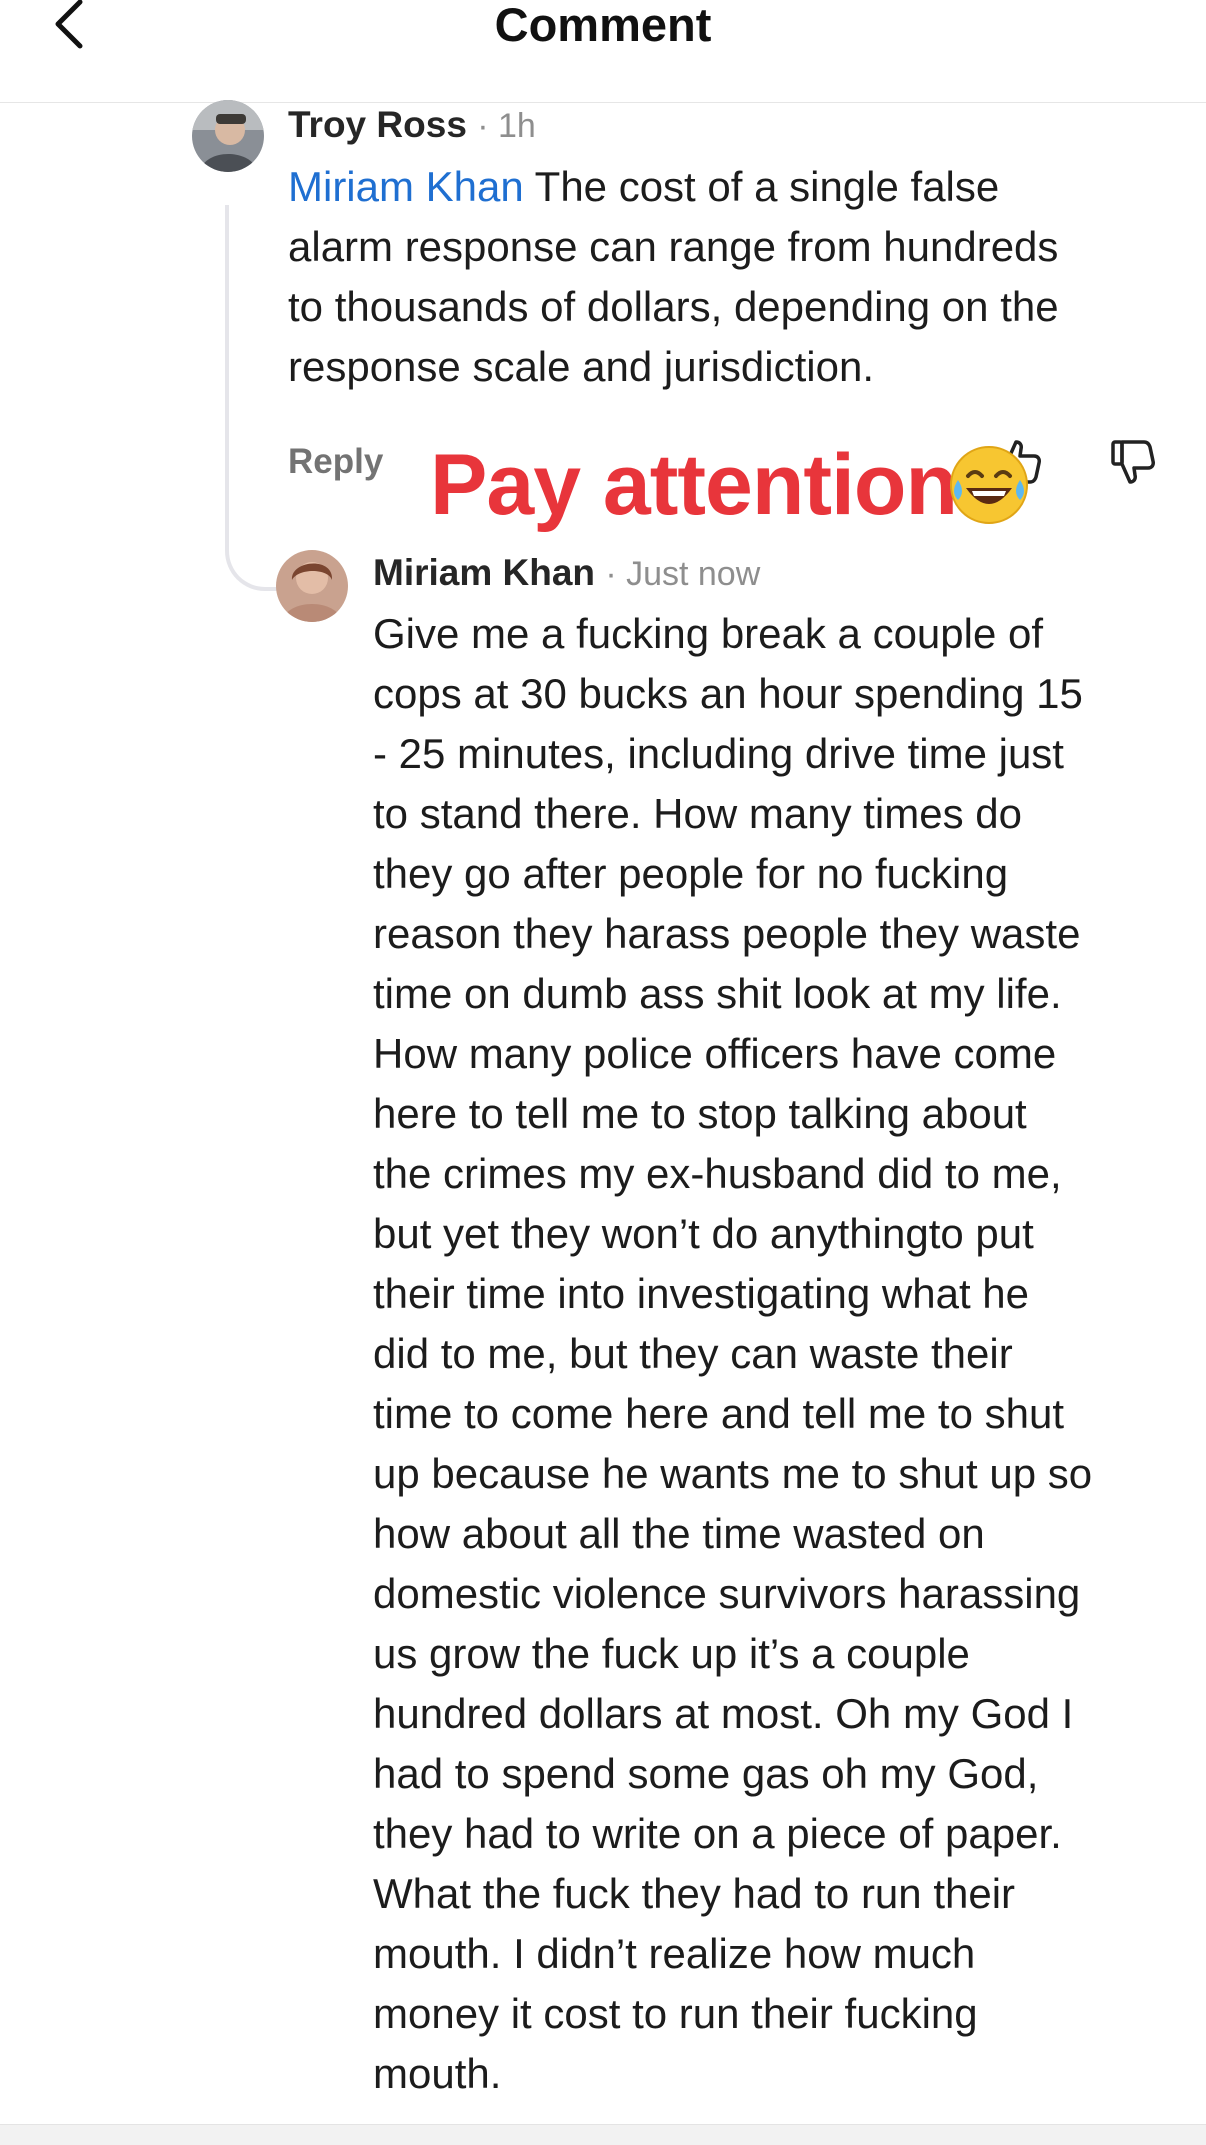 This screenshot has height=2145, width=1206. Describe the element at coordinates (706, 1773) in the screenshot. I see `comment-line: had to spend some gas oh my God,` at that location.